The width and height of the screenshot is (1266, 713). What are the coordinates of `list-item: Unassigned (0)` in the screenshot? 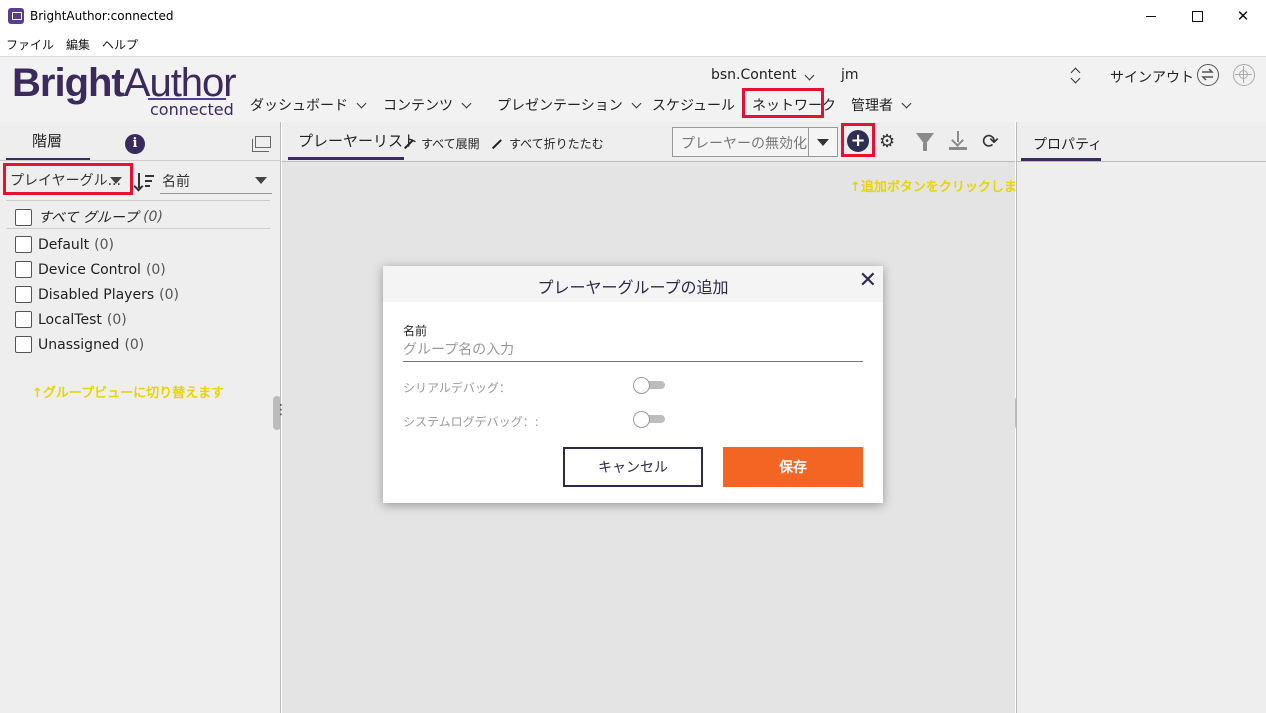 It's located at (79, 344).